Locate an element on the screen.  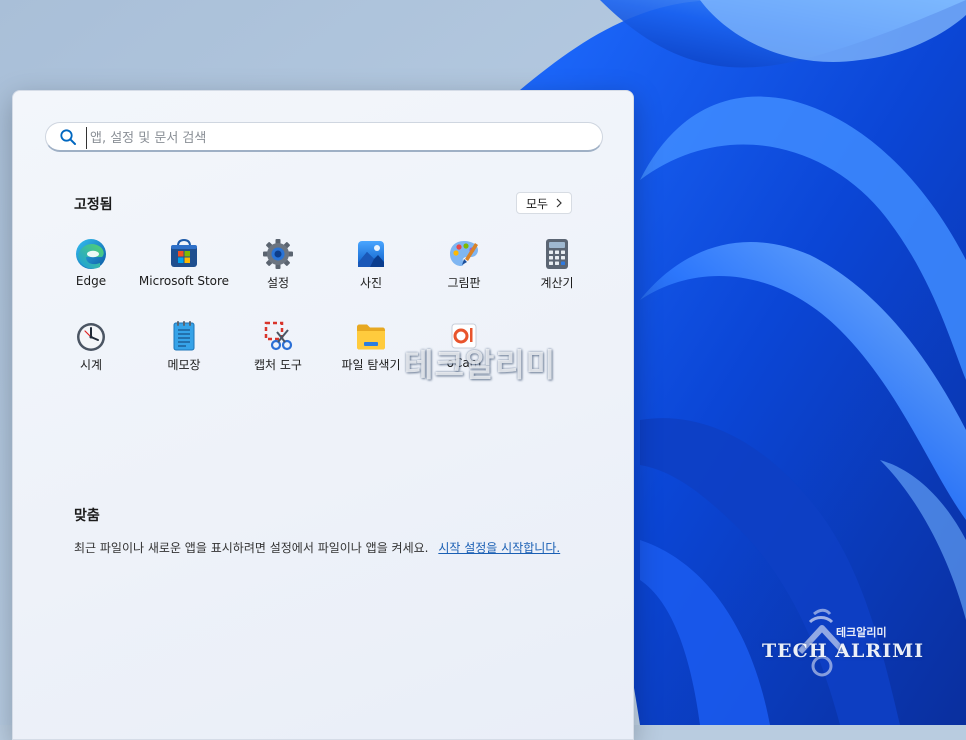
app-label: Microsoft Store is located at coordinates (184, 281).